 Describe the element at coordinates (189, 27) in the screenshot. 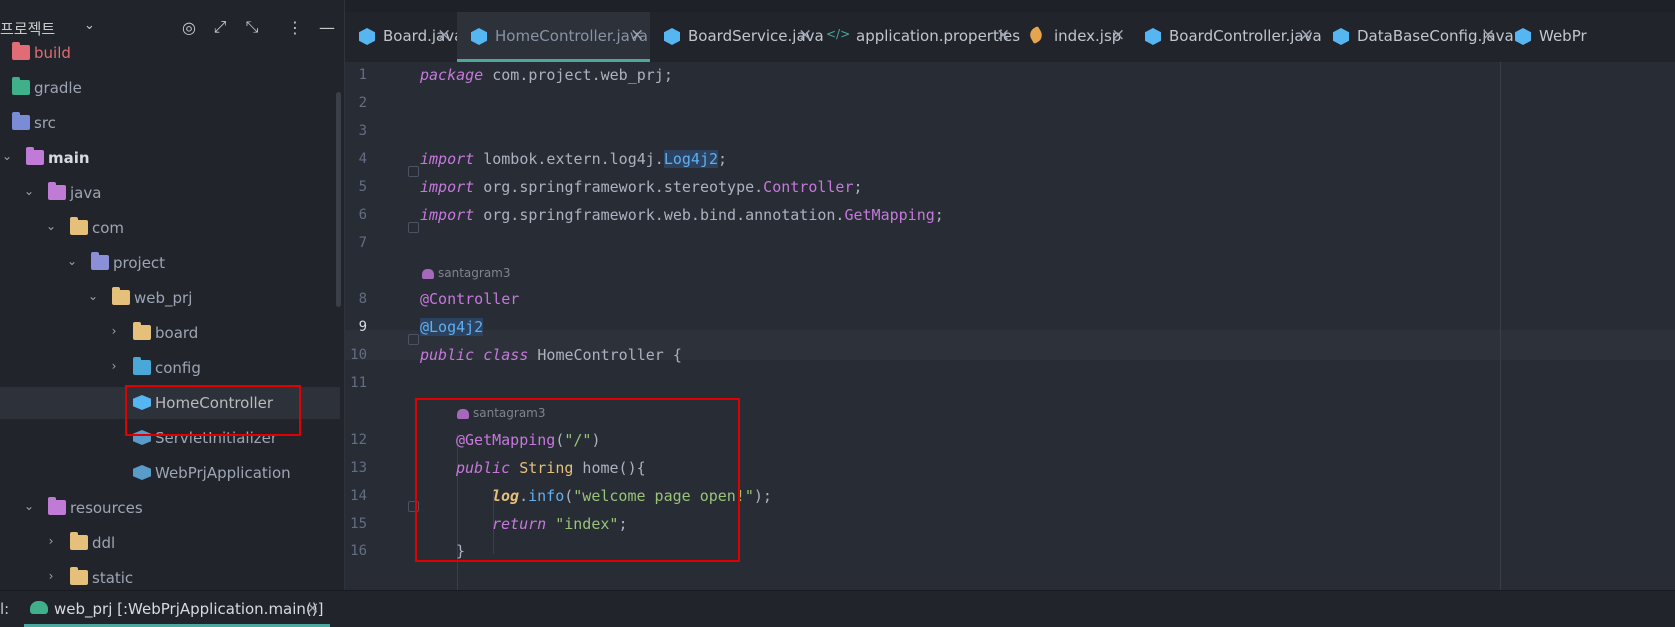

I see `locate-target-icon: ◎` at that location.